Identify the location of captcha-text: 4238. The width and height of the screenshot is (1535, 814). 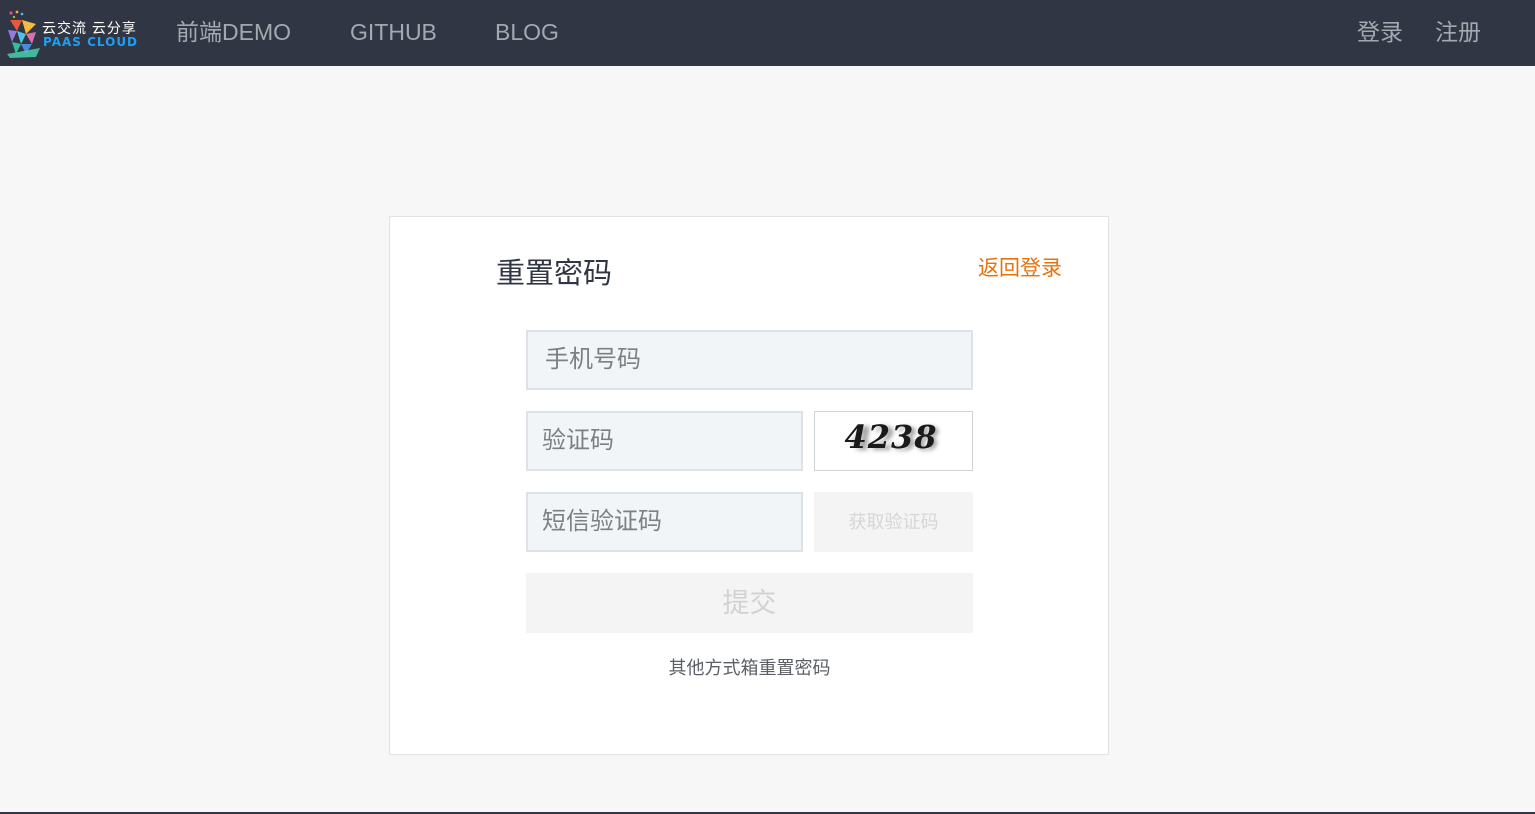
(890, 437).